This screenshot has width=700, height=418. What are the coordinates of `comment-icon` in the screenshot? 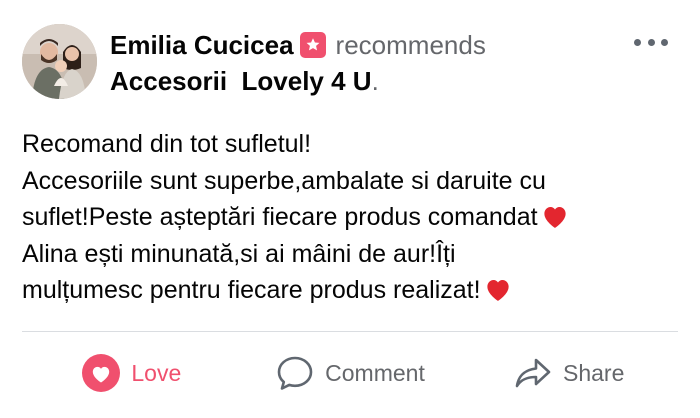 It's located at (295, 373).